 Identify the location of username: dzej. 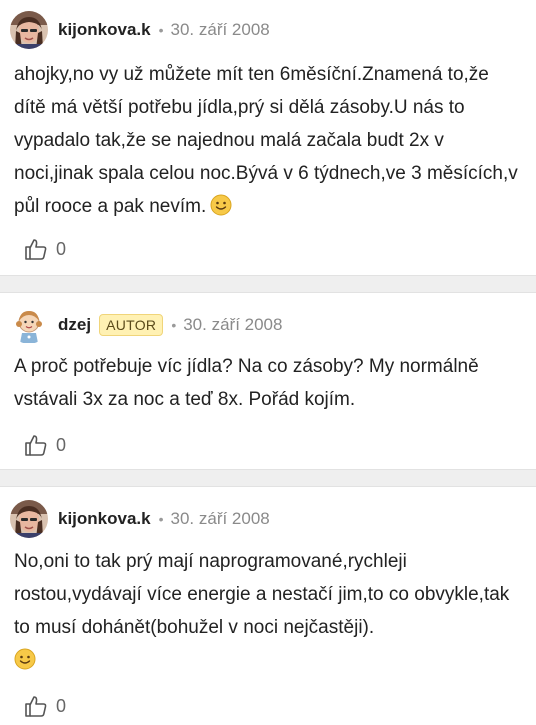
(74, 325).